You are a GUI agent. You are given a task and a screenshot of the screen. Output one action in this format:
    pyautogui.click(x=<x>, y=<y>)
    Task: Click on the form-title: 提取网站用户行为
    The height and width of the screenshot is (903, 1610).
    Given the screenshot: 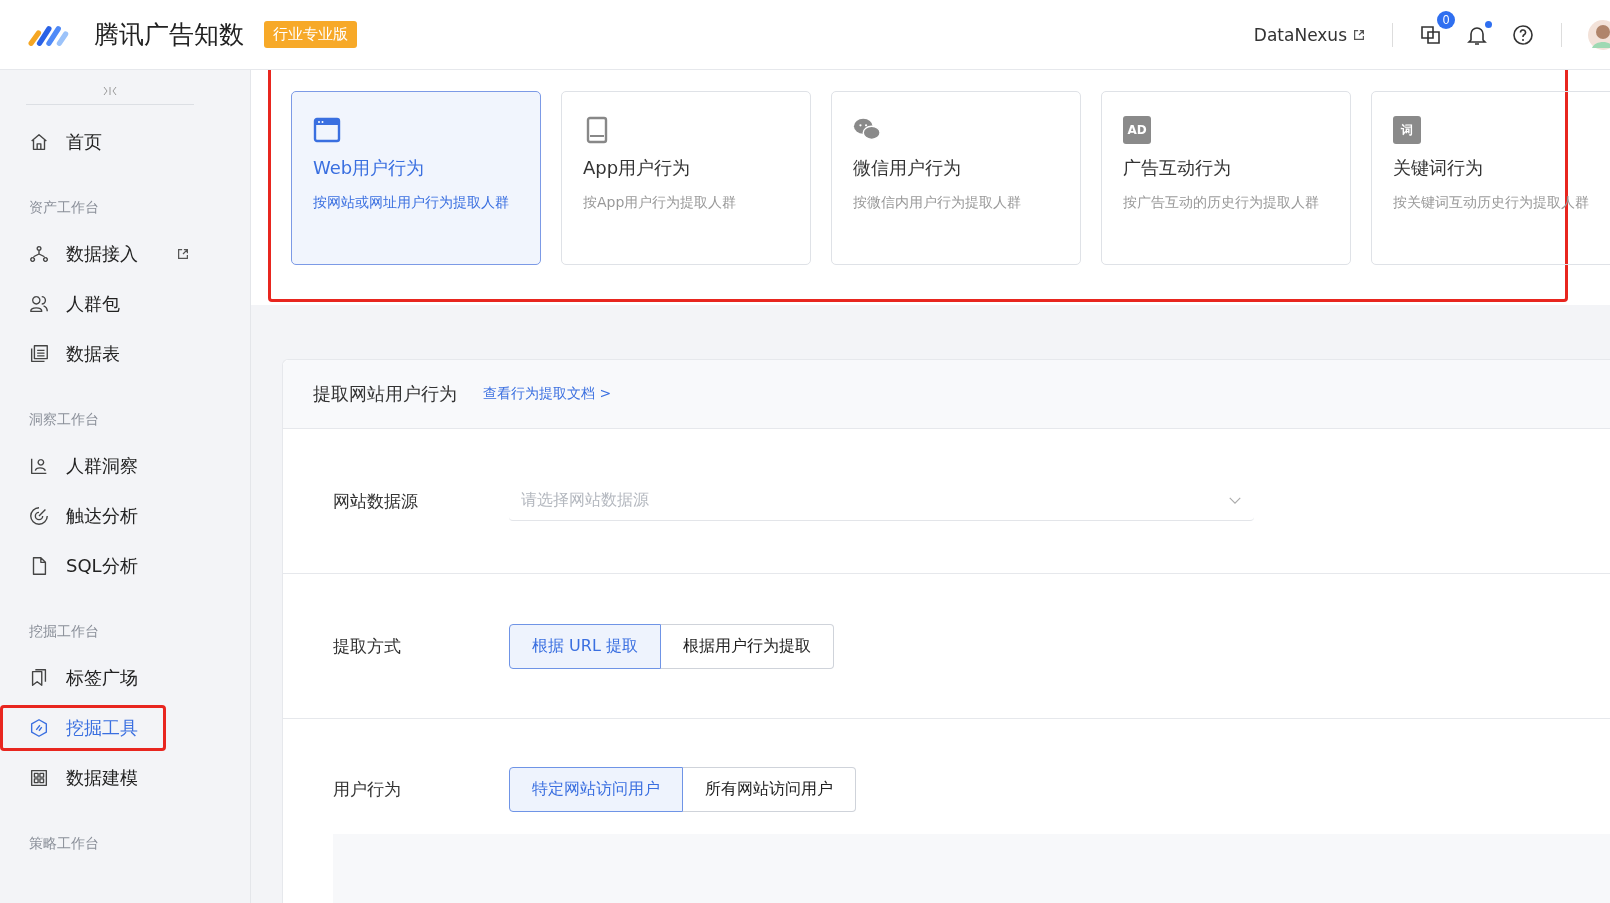 What is the action you would take?
    pyautogui.click(x=385, y=394)
    